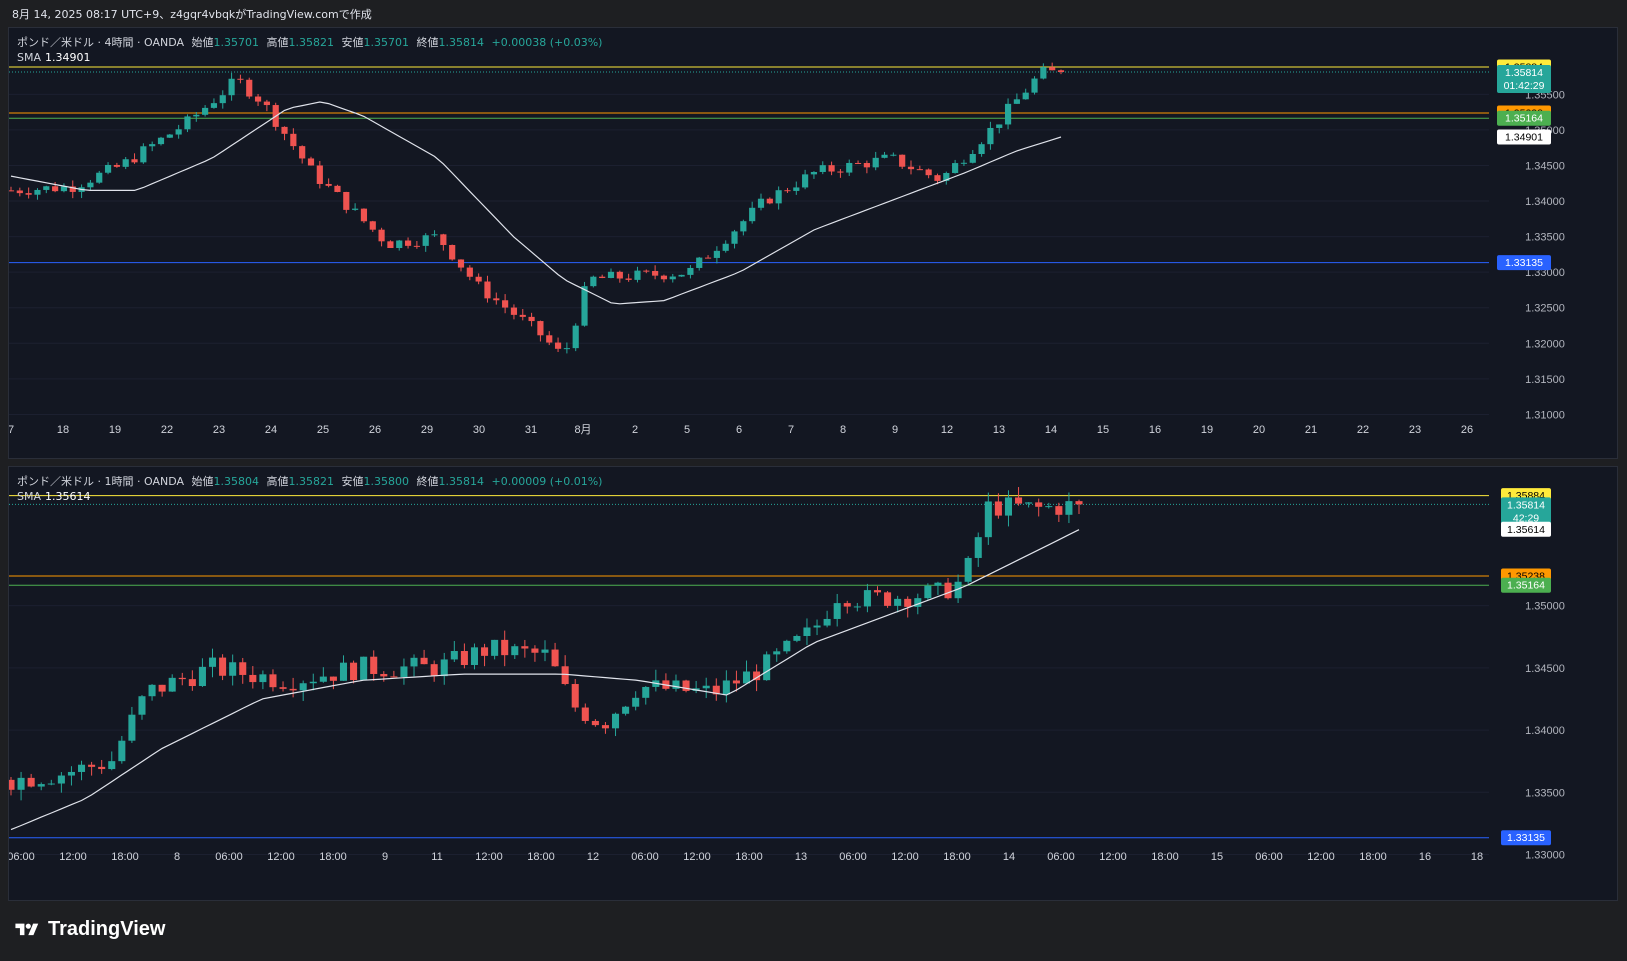  Describe the element at coordinates (536, 203) in the screenshot. I see `sma-line` at that location.